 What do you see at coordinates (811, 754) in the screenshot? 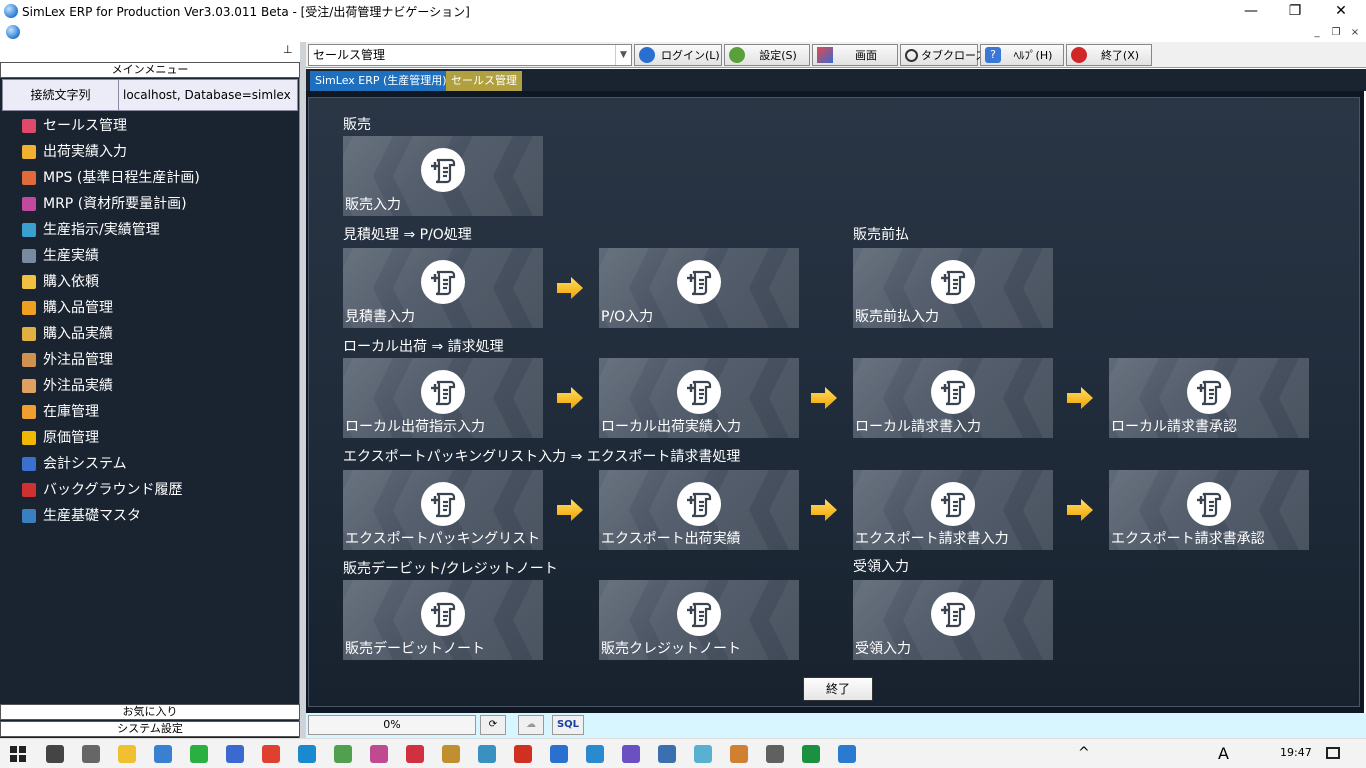
I see `taskbar-excel-icon` at bounding box center [811, 754].